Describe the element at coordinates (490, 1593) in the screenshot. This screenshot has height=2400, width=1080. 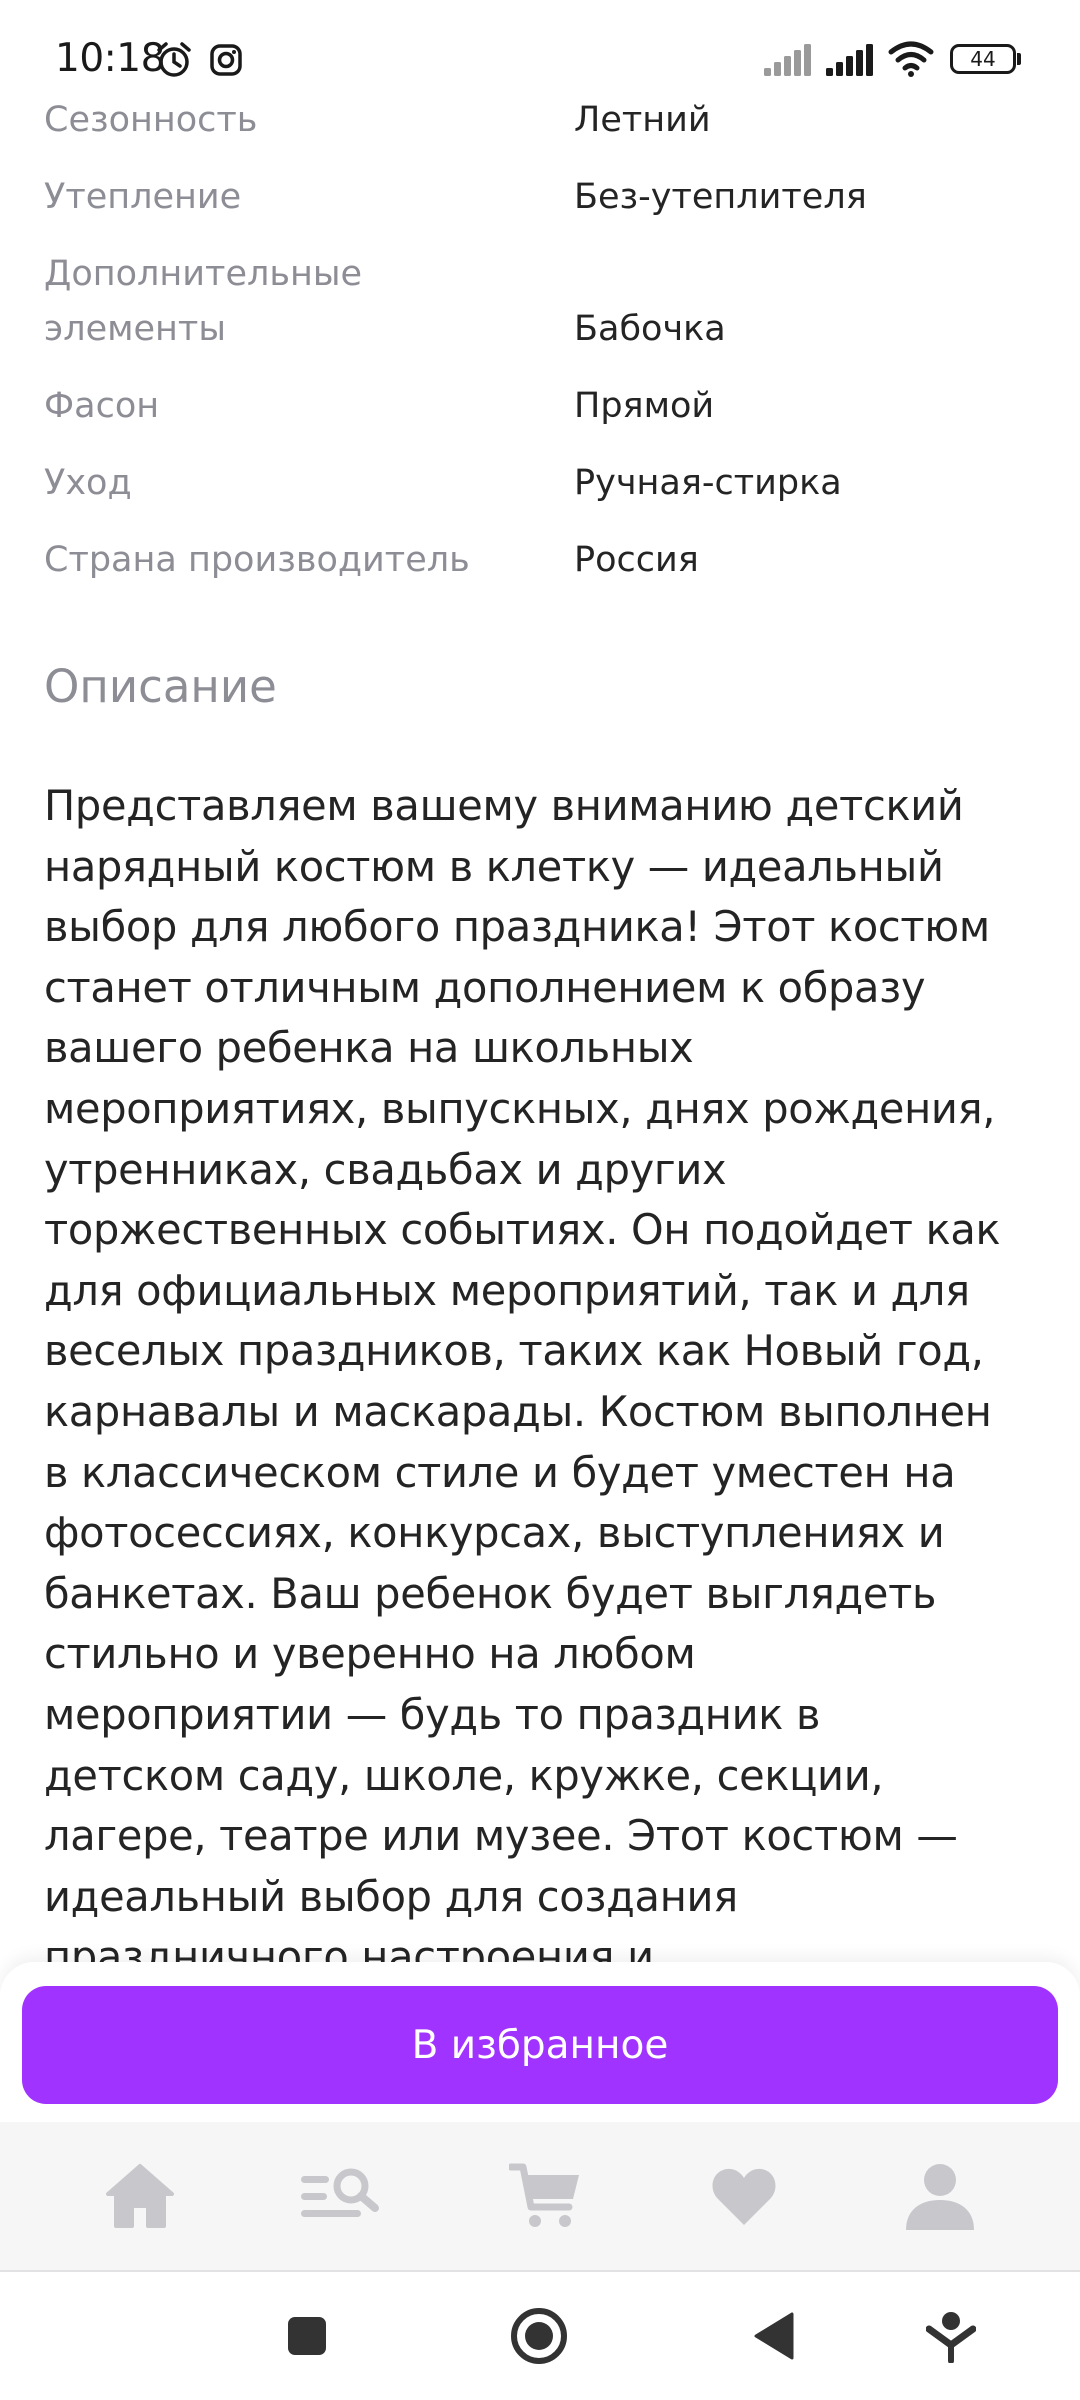
I see `description-line: банкетах. Ваш ребенок будет выглядеть` at that location.